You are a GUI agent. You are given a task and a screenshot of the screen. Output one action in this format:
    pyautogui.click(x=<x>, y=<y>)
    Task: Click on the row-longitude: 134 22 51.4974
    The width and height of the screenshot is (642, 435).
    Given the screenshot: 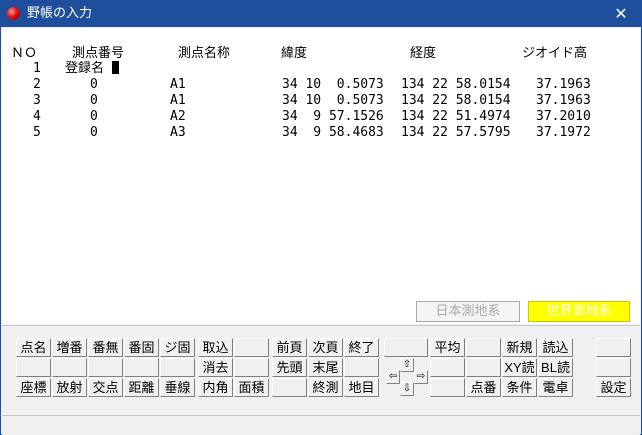 What is the action you would take?
    pyautogui.click(x=456, y=116)
    